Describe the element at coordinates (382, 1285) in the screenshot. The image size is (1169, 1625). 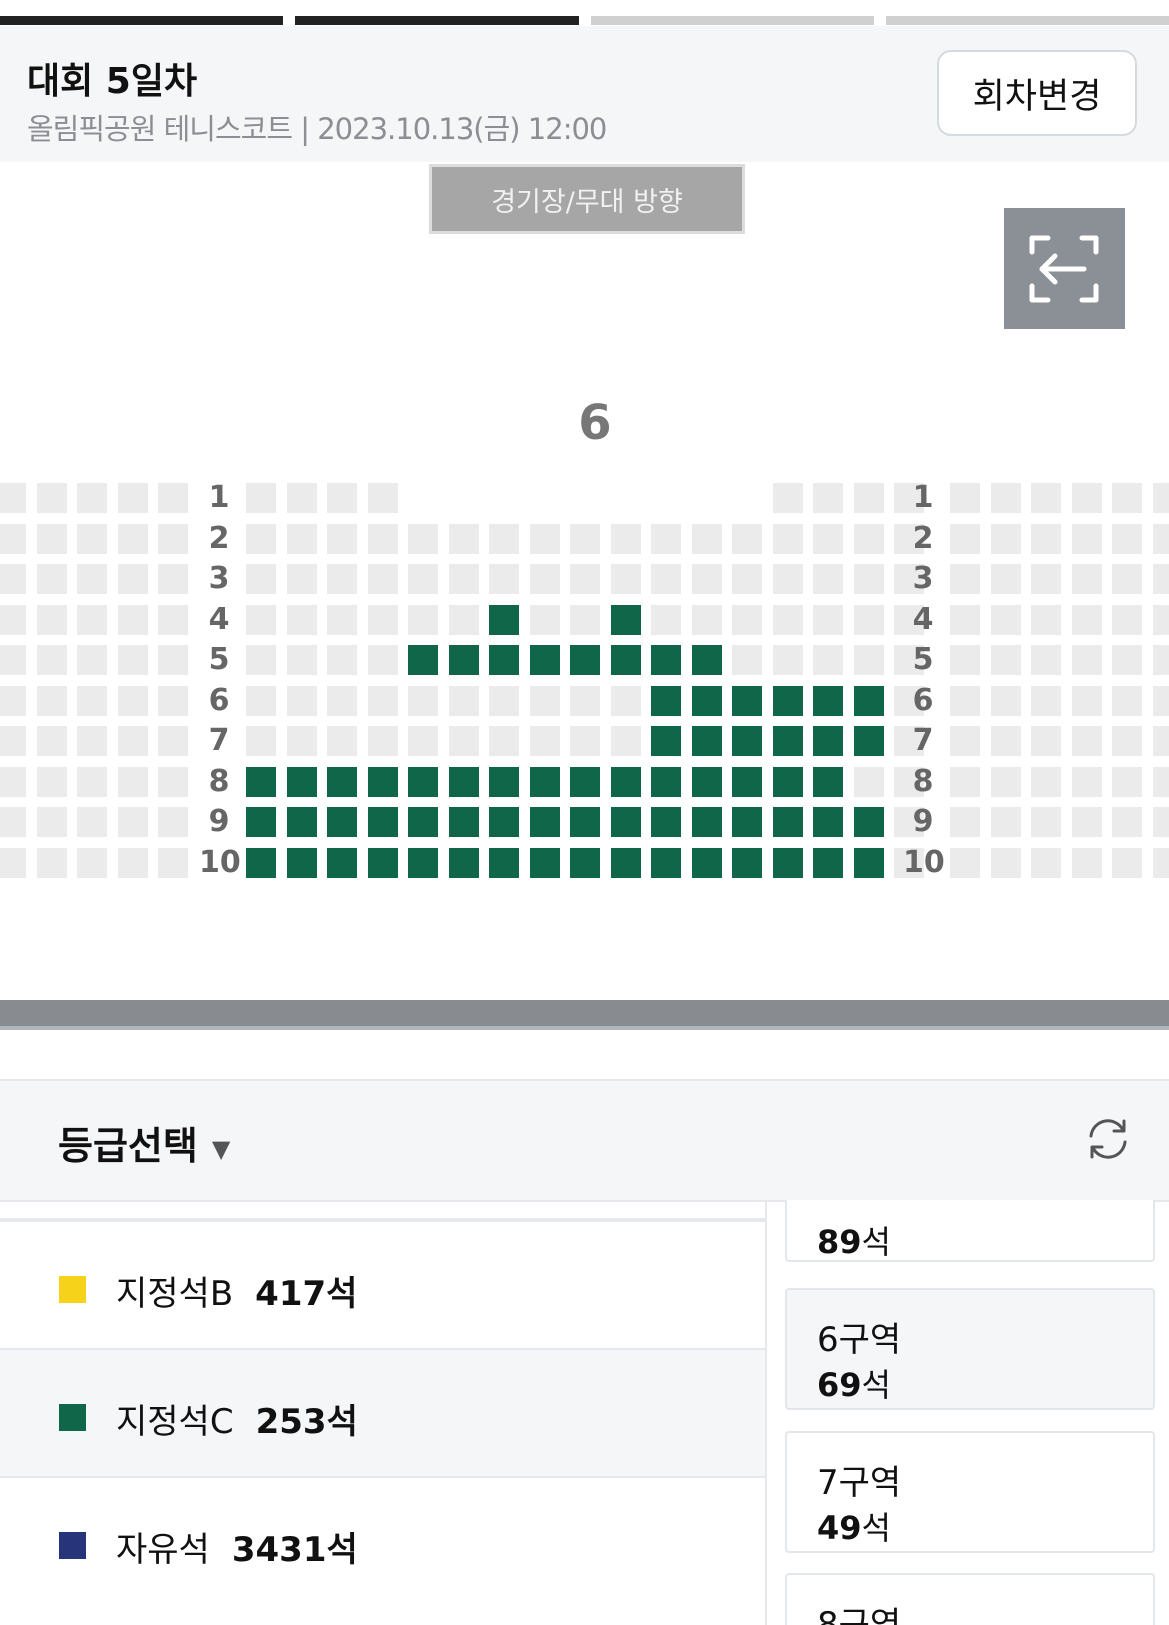
I see `grade-item: 지정석B 417석` at that location.